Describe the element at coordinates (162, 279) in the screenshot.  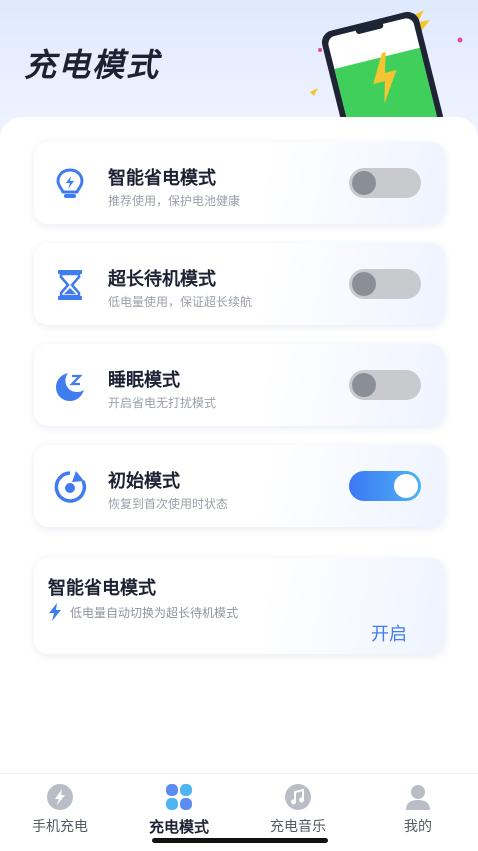
I see `mode-title: 超长待机模式` at that location.